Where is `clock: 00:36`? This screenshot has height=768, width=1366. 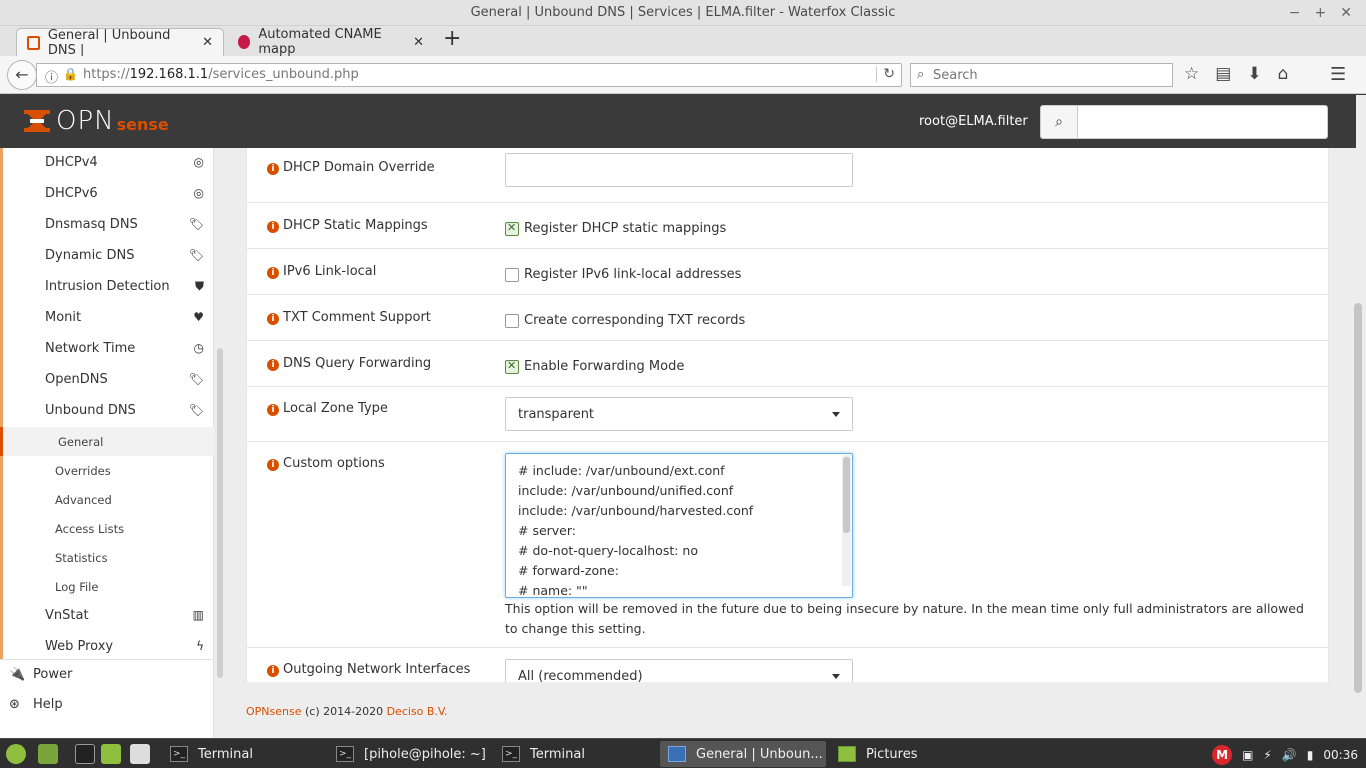
clock: 00:36 is located at coordinates (1340, 755).